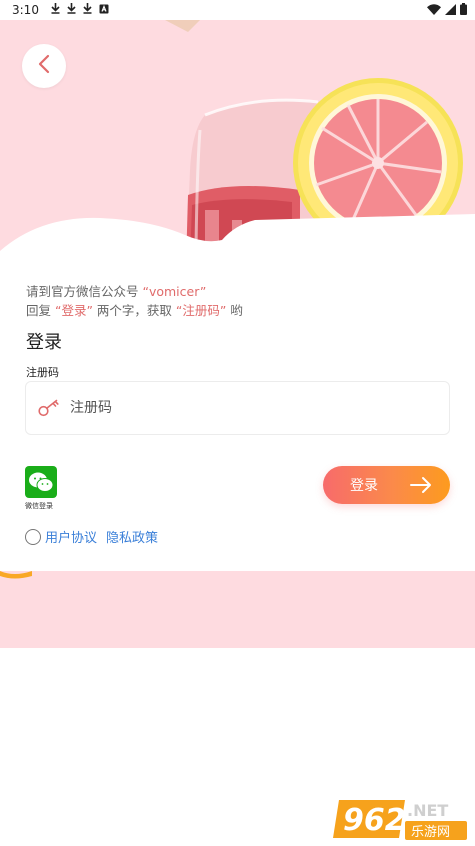 This screenshot has width=475, height=846. I want to click on watermark-logo: 962 .NET 乐游网, so click(400, 820).